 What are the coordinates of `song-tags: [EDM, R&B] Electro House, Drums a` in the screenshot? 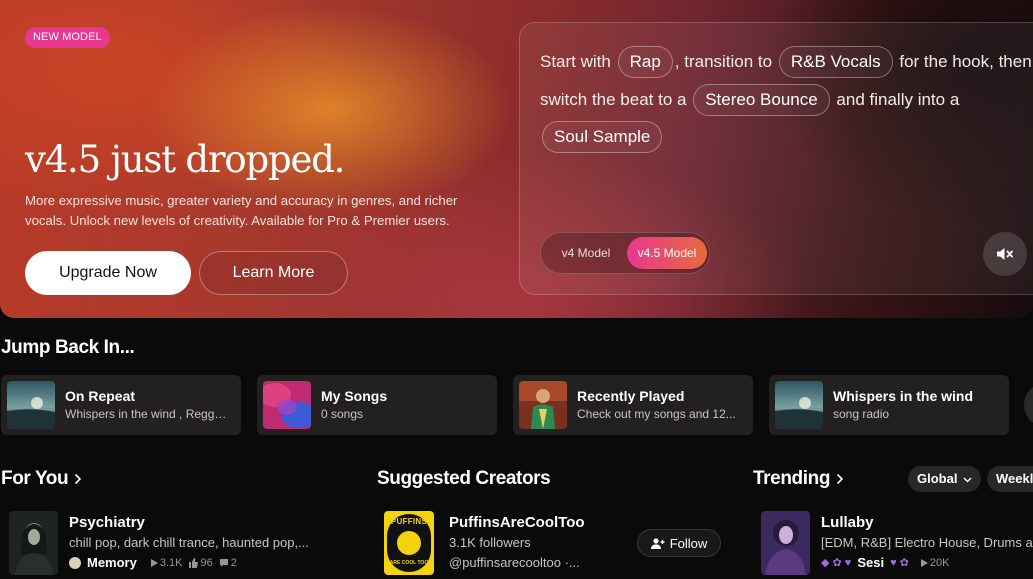 It's located at (927, 542).